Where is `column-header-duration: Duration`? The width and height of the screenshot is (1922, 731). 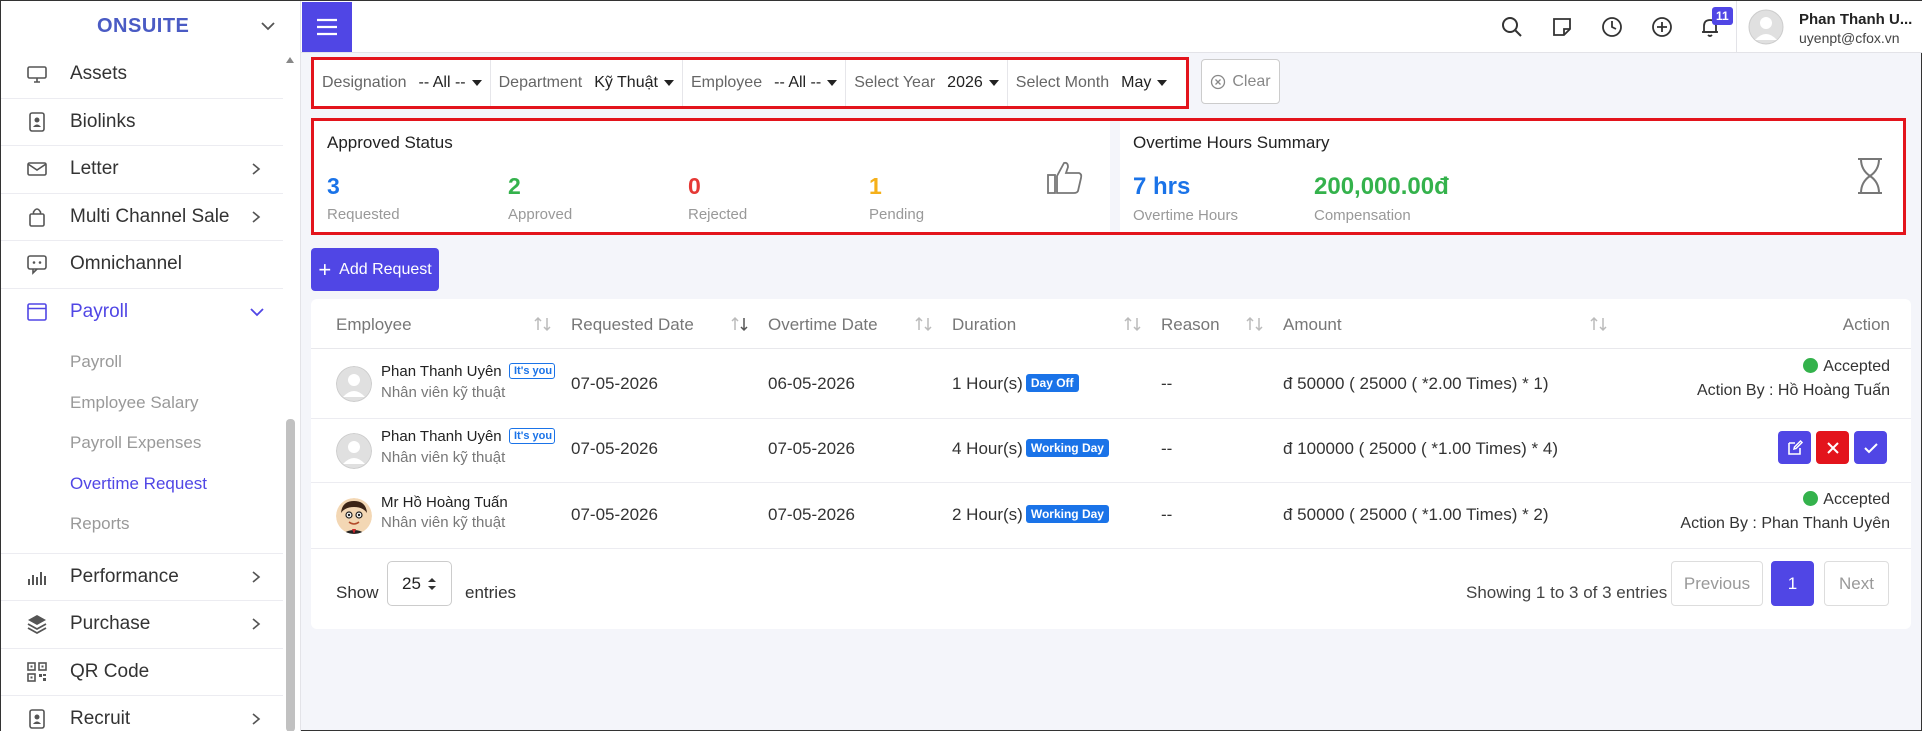 column-header-duration: Duration is located at coordinates (984, 325).